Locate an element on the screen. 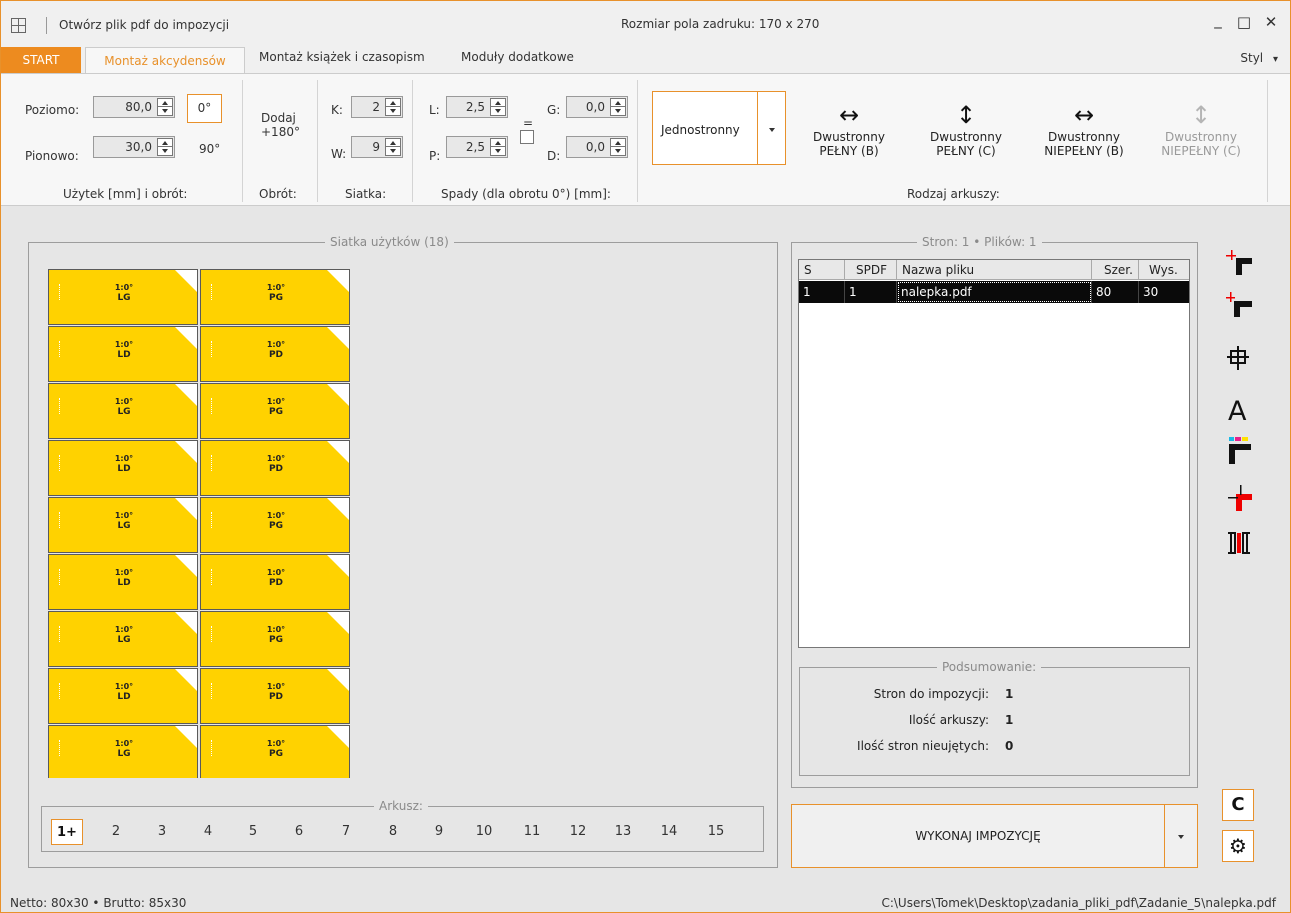  bleed-right-input: 2,5 is located at coordinates (477, 147).